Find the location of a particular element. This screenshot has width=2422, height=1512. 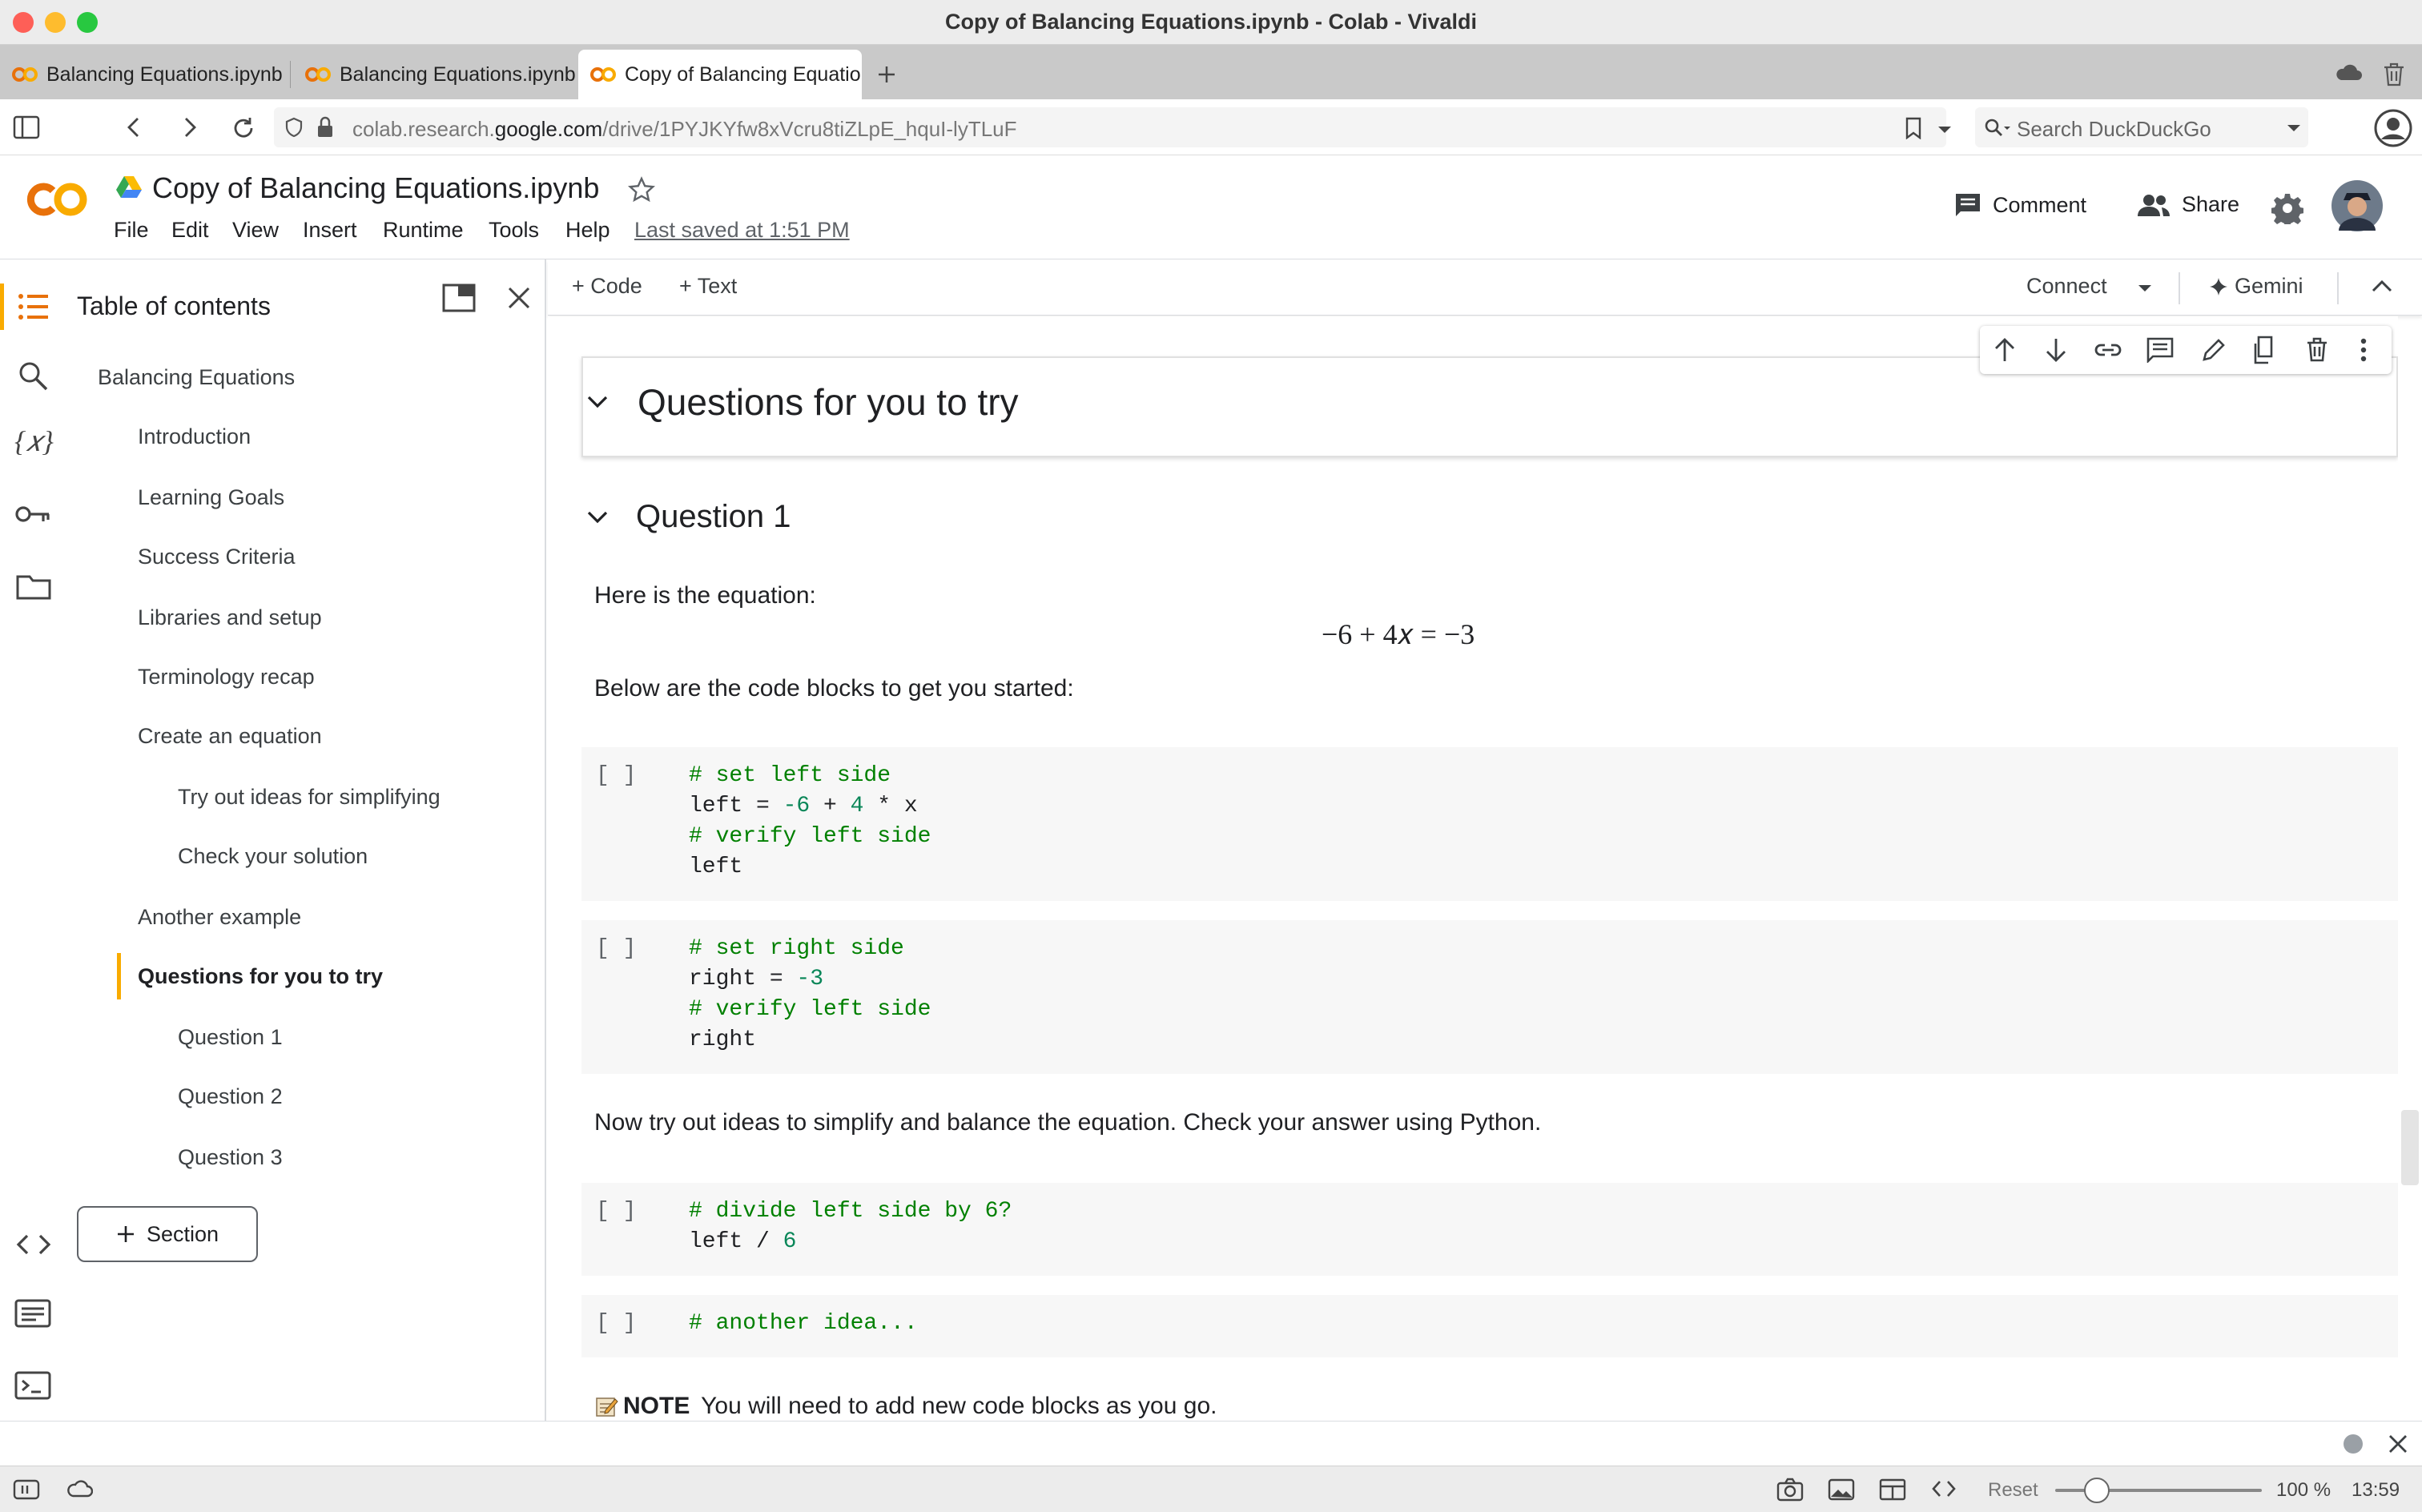

add-comment-icon is located at coordinates (2160, 350).